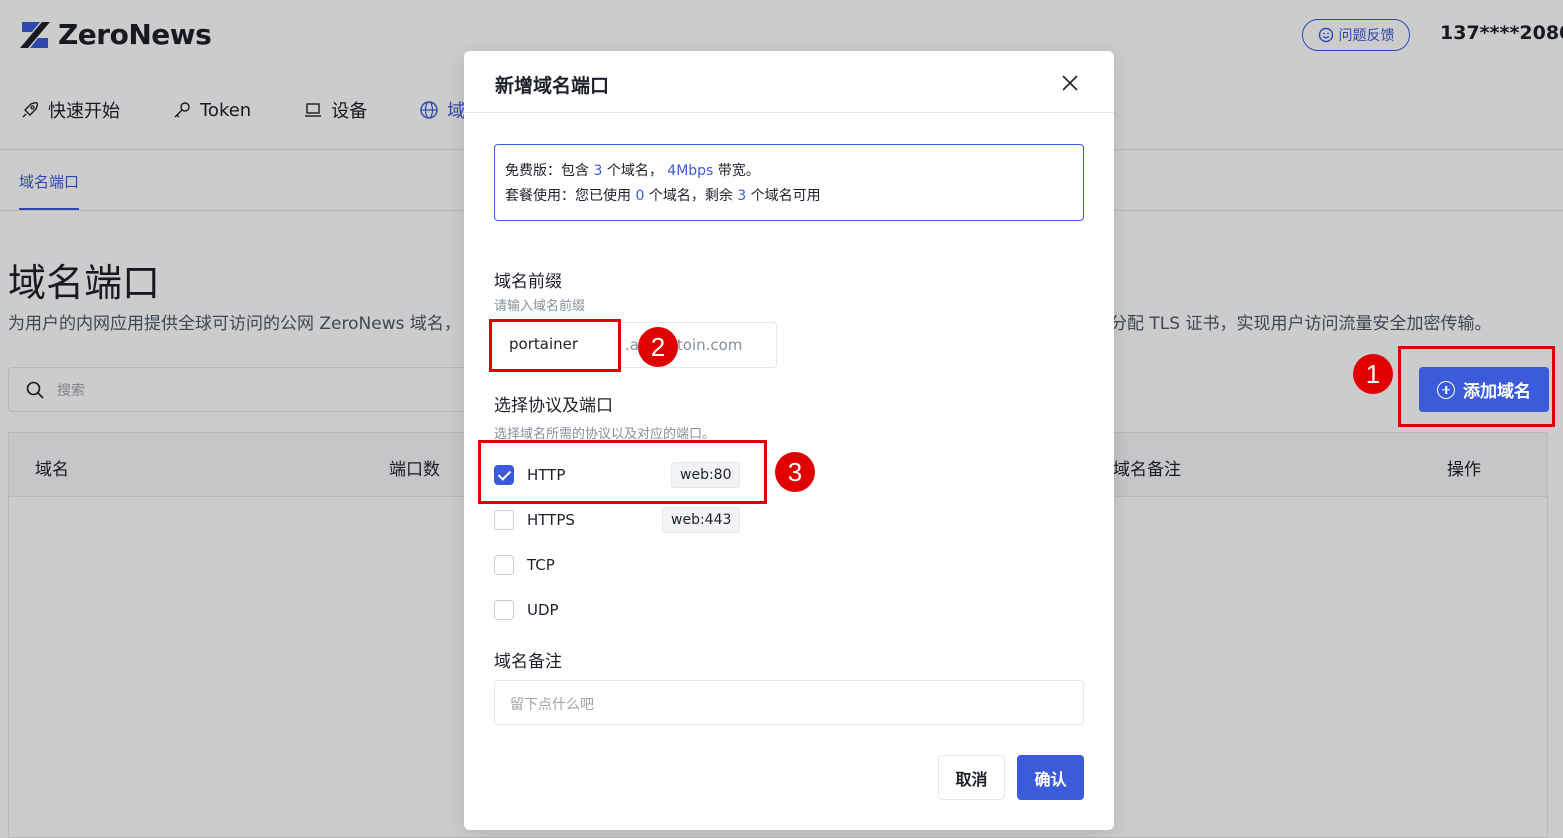  I want to click on info-text: 个域名，, so click(634, 171).